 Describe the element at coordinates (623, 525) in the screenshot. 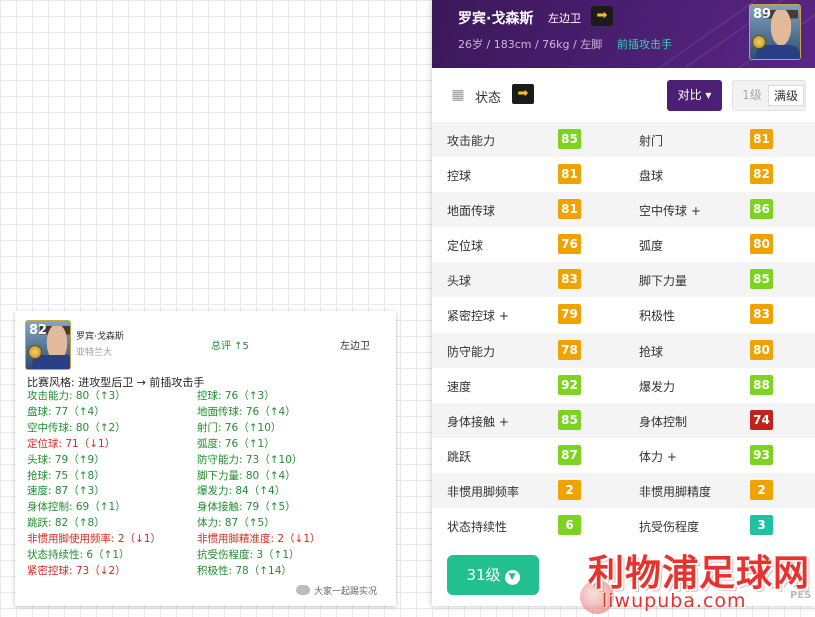

I see `stat-row: 状态持续性 6 抗受伤程度 3` at that location.